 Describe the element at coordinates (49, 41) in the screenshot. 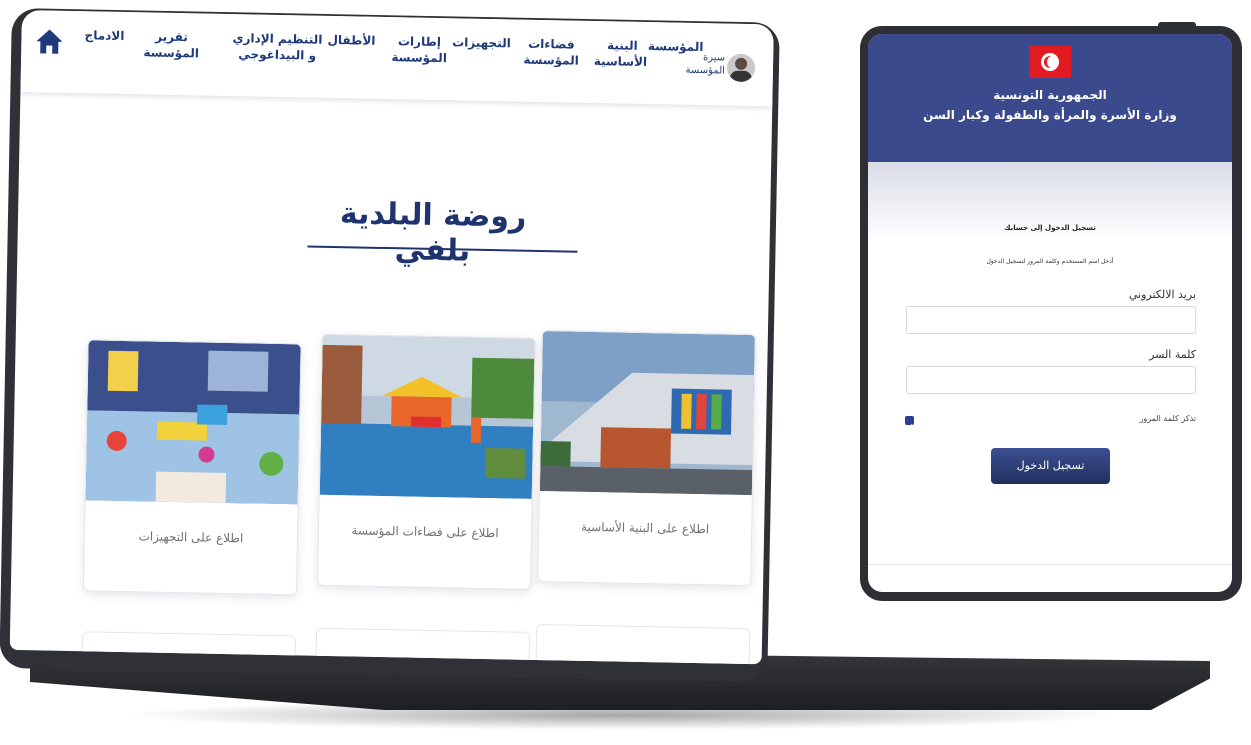

I see `home-icon` at that location.